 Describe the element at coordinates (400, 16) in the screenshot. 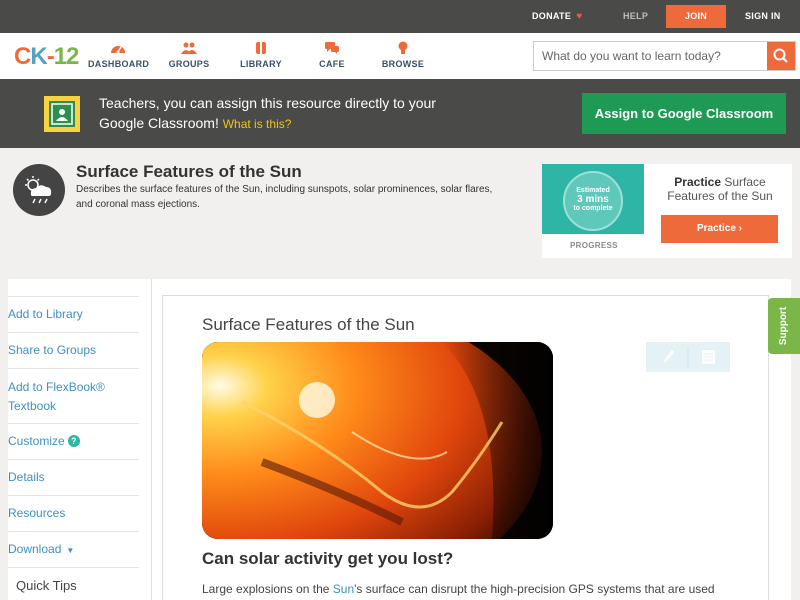

I see `top-utility-bar: DONATE ♥ HELP JOIN SIGN IN` at that location.